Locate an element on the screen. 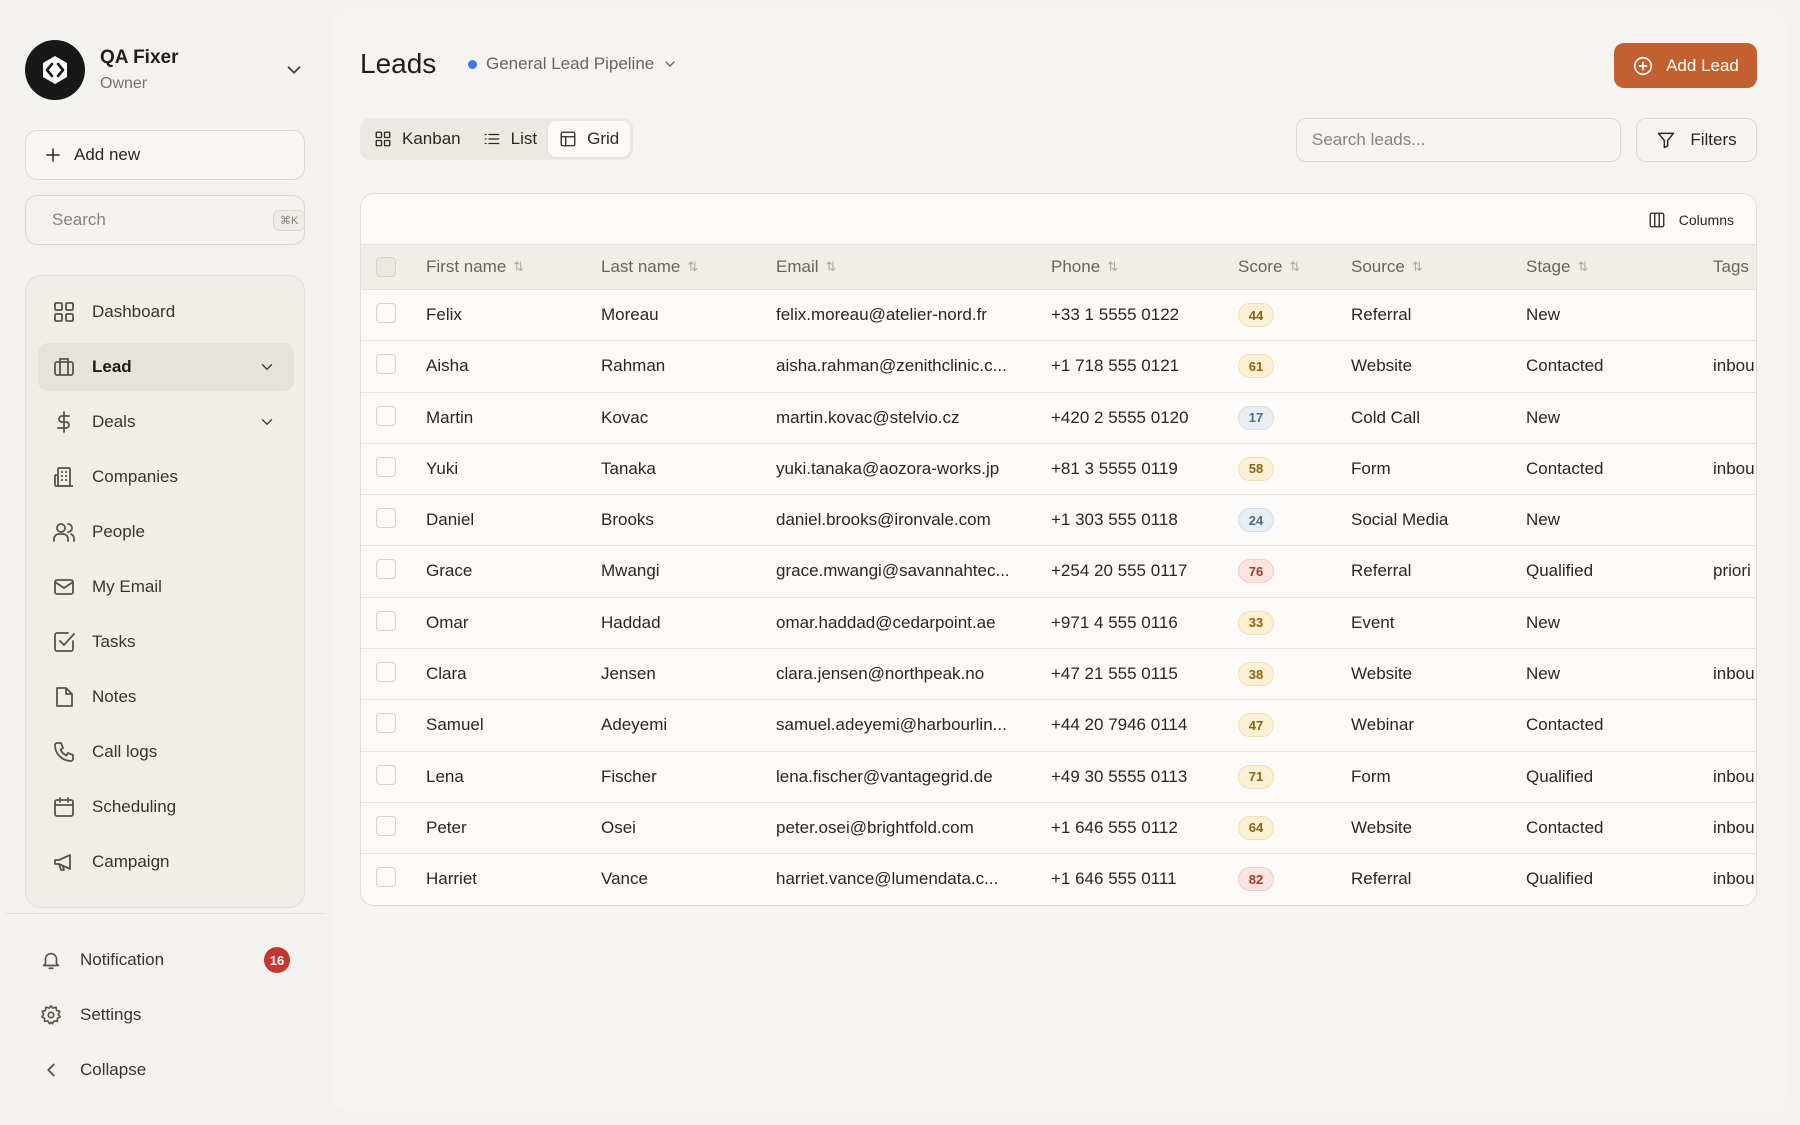  cell-source: Cold Call is located at coordinates (1385, 417).